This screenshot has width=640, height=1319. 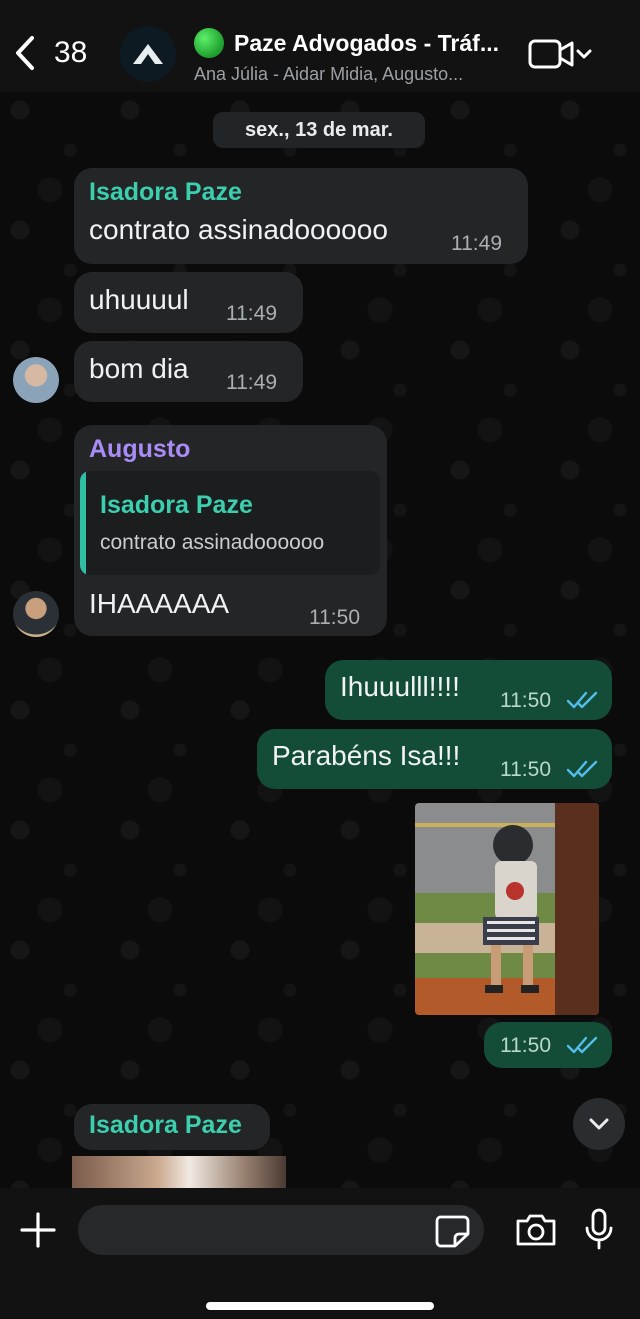 I want to click on green-circle-emoji, so click(x=209, y=43).